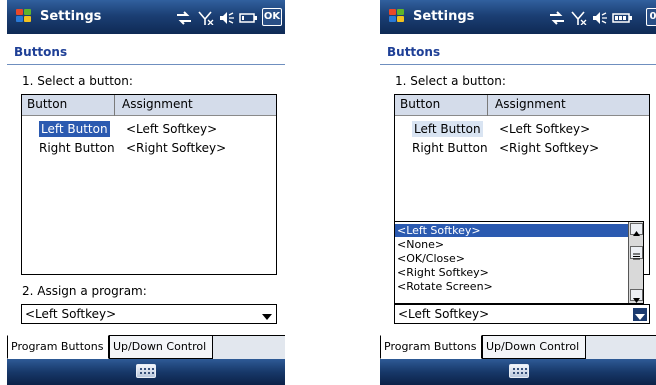 This screenshot has width=656, height=385. Describe the element at coordinates (520, 286) in the screenshot. I see `dropdown-option: <Rotate Screen>` at that location.